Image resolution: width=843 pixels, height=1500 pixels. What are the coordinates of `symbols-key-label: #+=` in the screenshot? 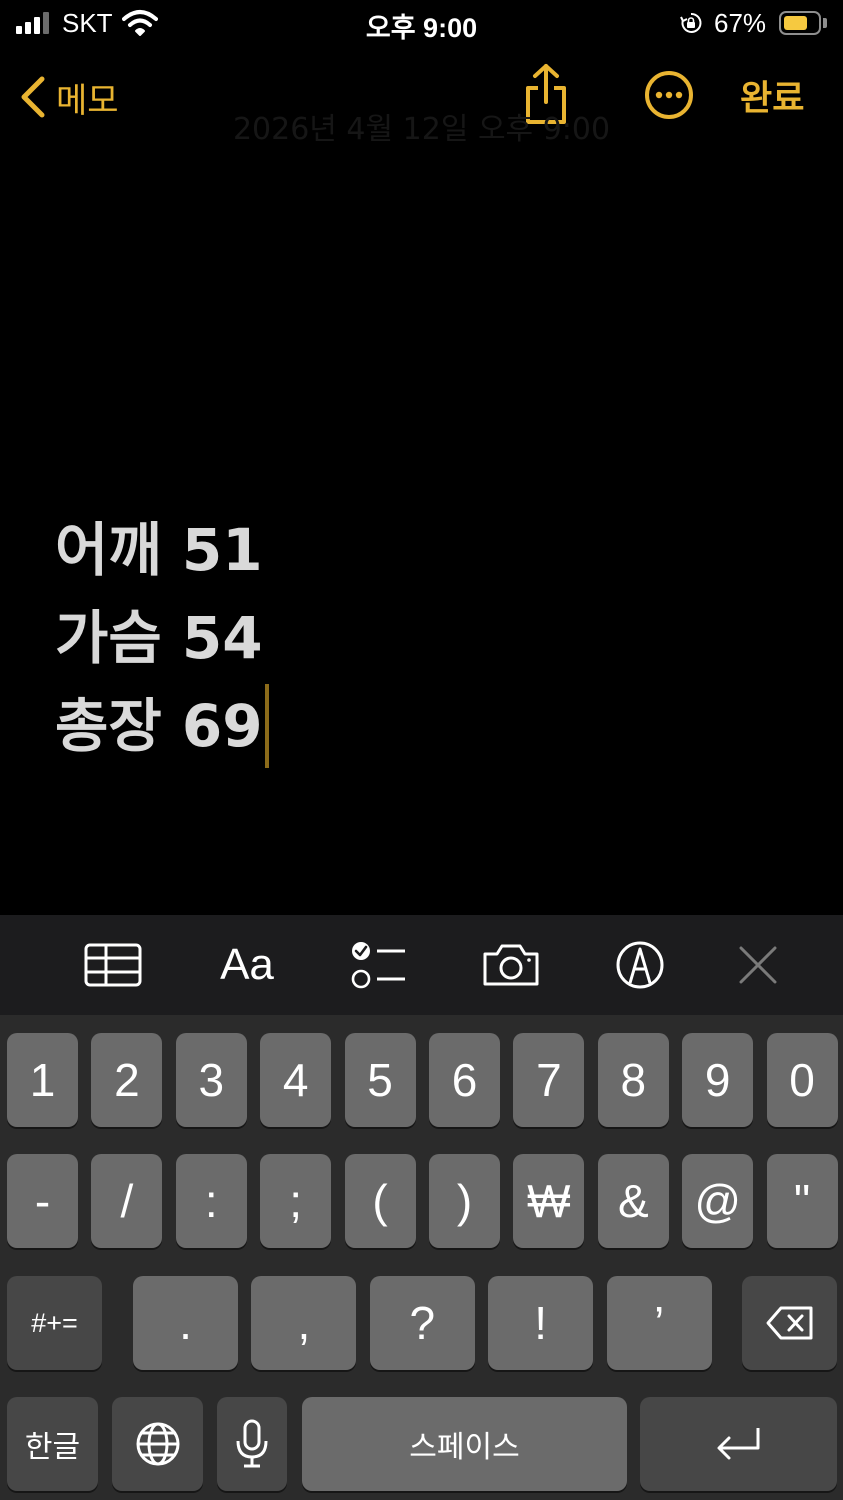 It's located at (54, 1322).